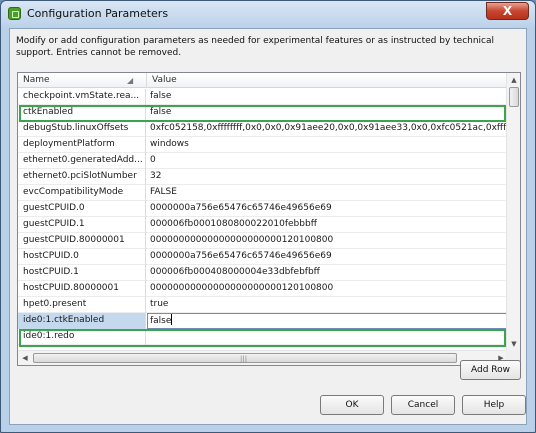  Describe the element at coordinates (327, 145) in the screenshot. I see `param-value-cell: windows` at that location.